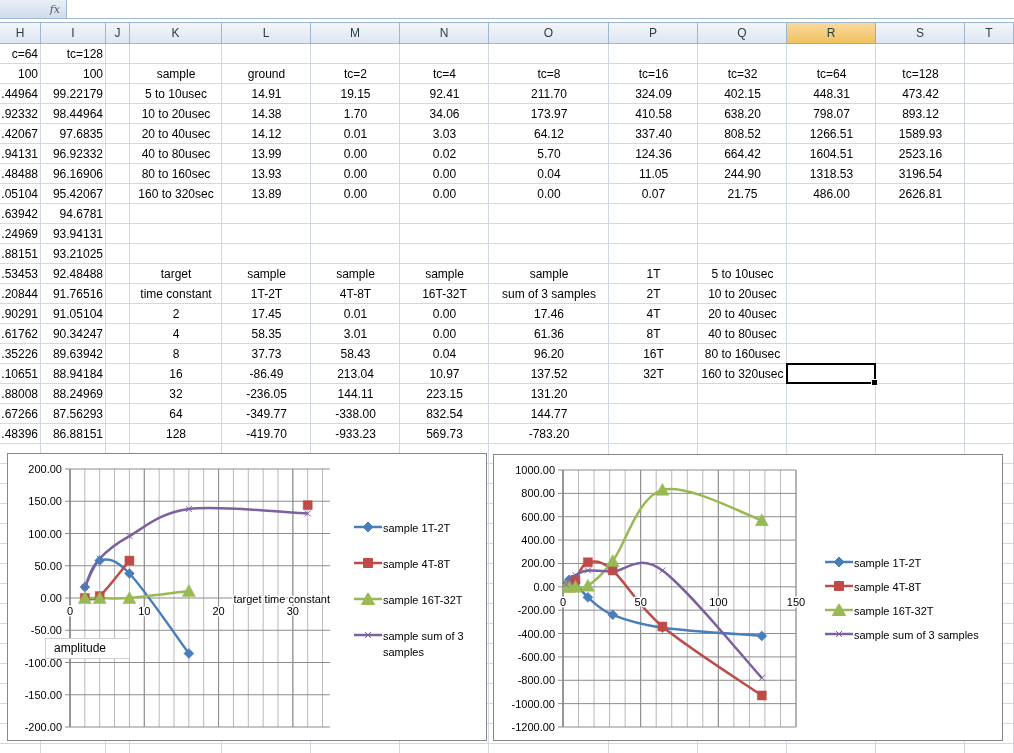  I want to click on column-header: K, so click(176, 33).